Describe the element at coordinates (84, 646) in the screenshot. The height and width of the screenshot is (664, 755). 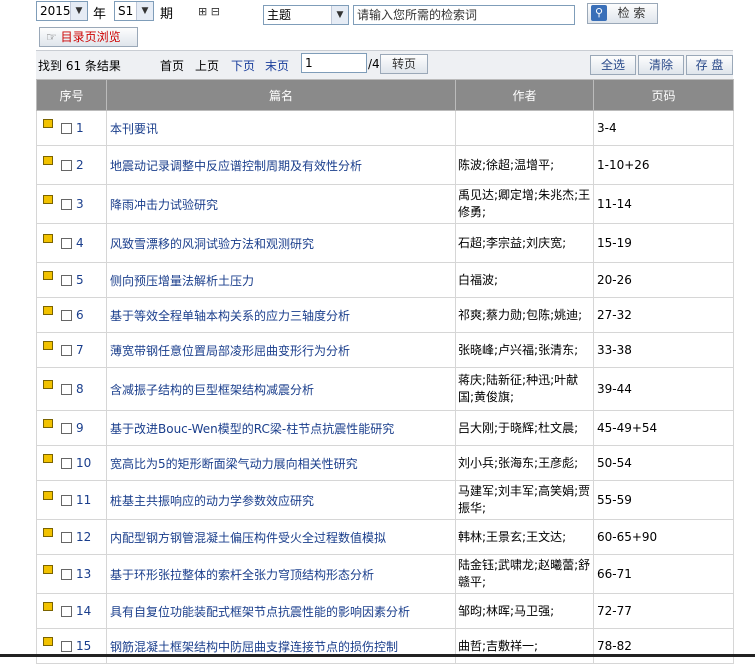
I see `row-number: 15` at that location.